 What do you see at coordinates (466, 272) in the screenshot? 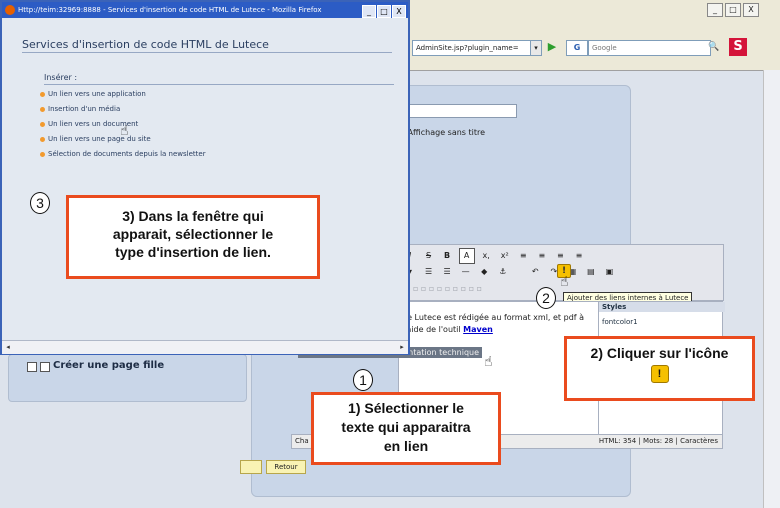
I see `horizontal-rule-icon: —` at bounding box center [466, 272].